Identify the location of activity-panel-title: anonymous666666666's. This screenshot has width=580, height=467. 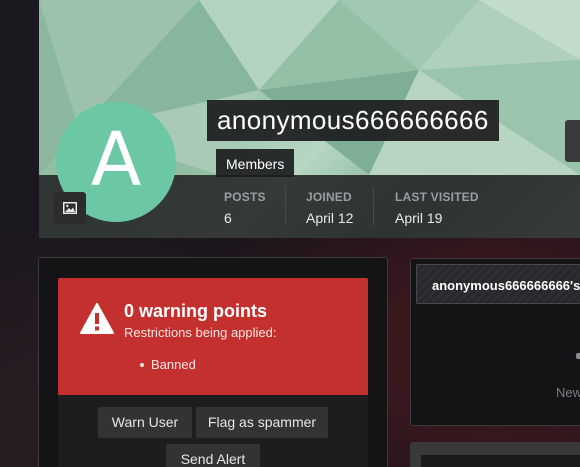
(506, 285).